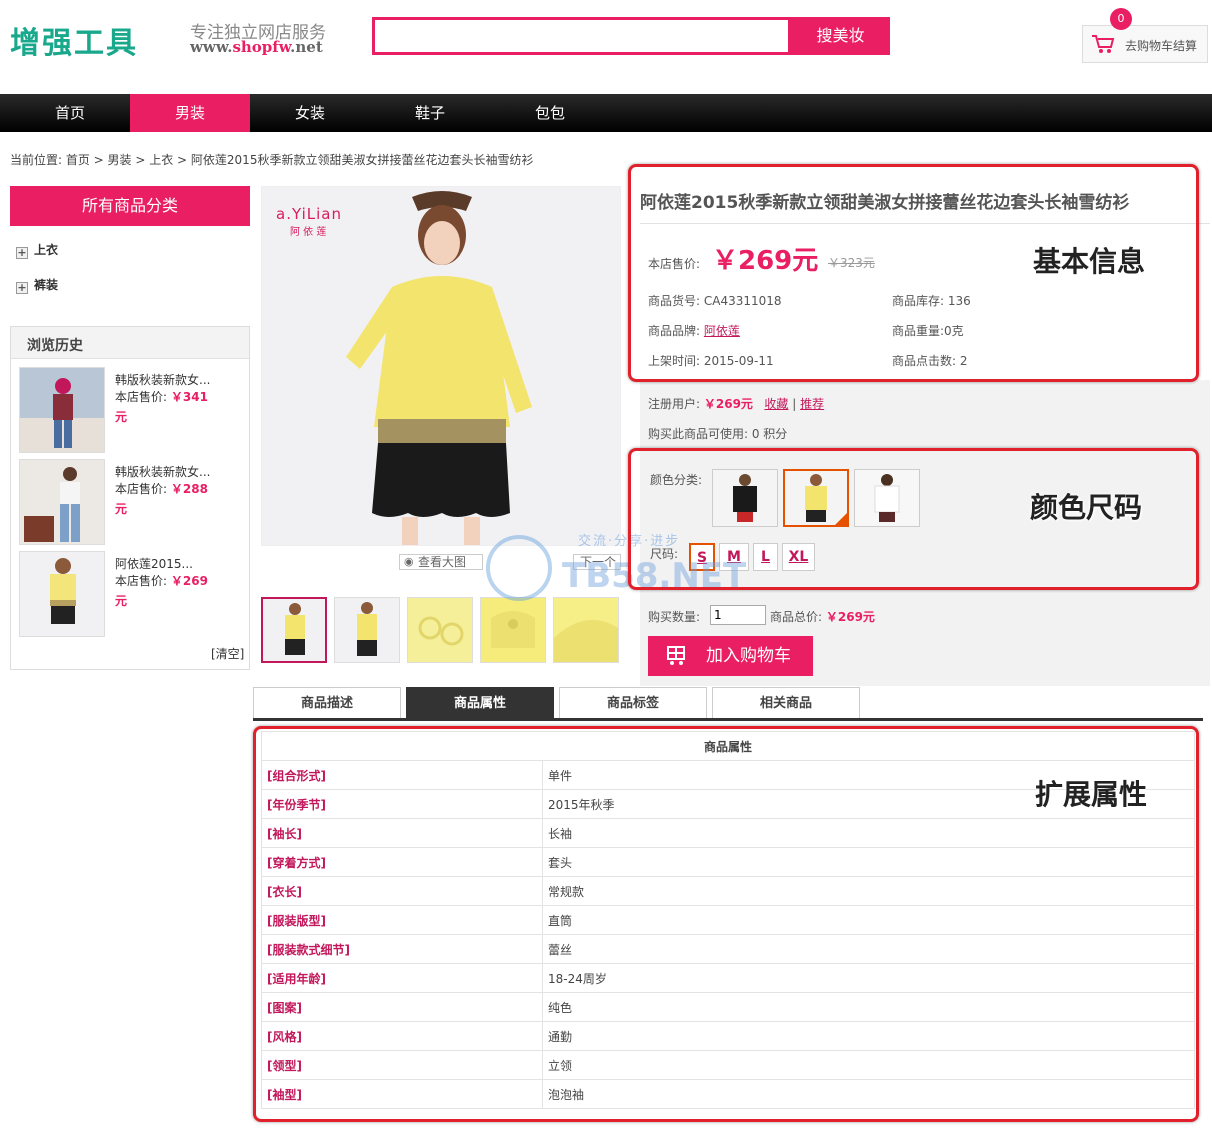 The height and width of the screenshot is (1131, 1212). I want to click on tab-description: 商品描述, so click(327, 703).